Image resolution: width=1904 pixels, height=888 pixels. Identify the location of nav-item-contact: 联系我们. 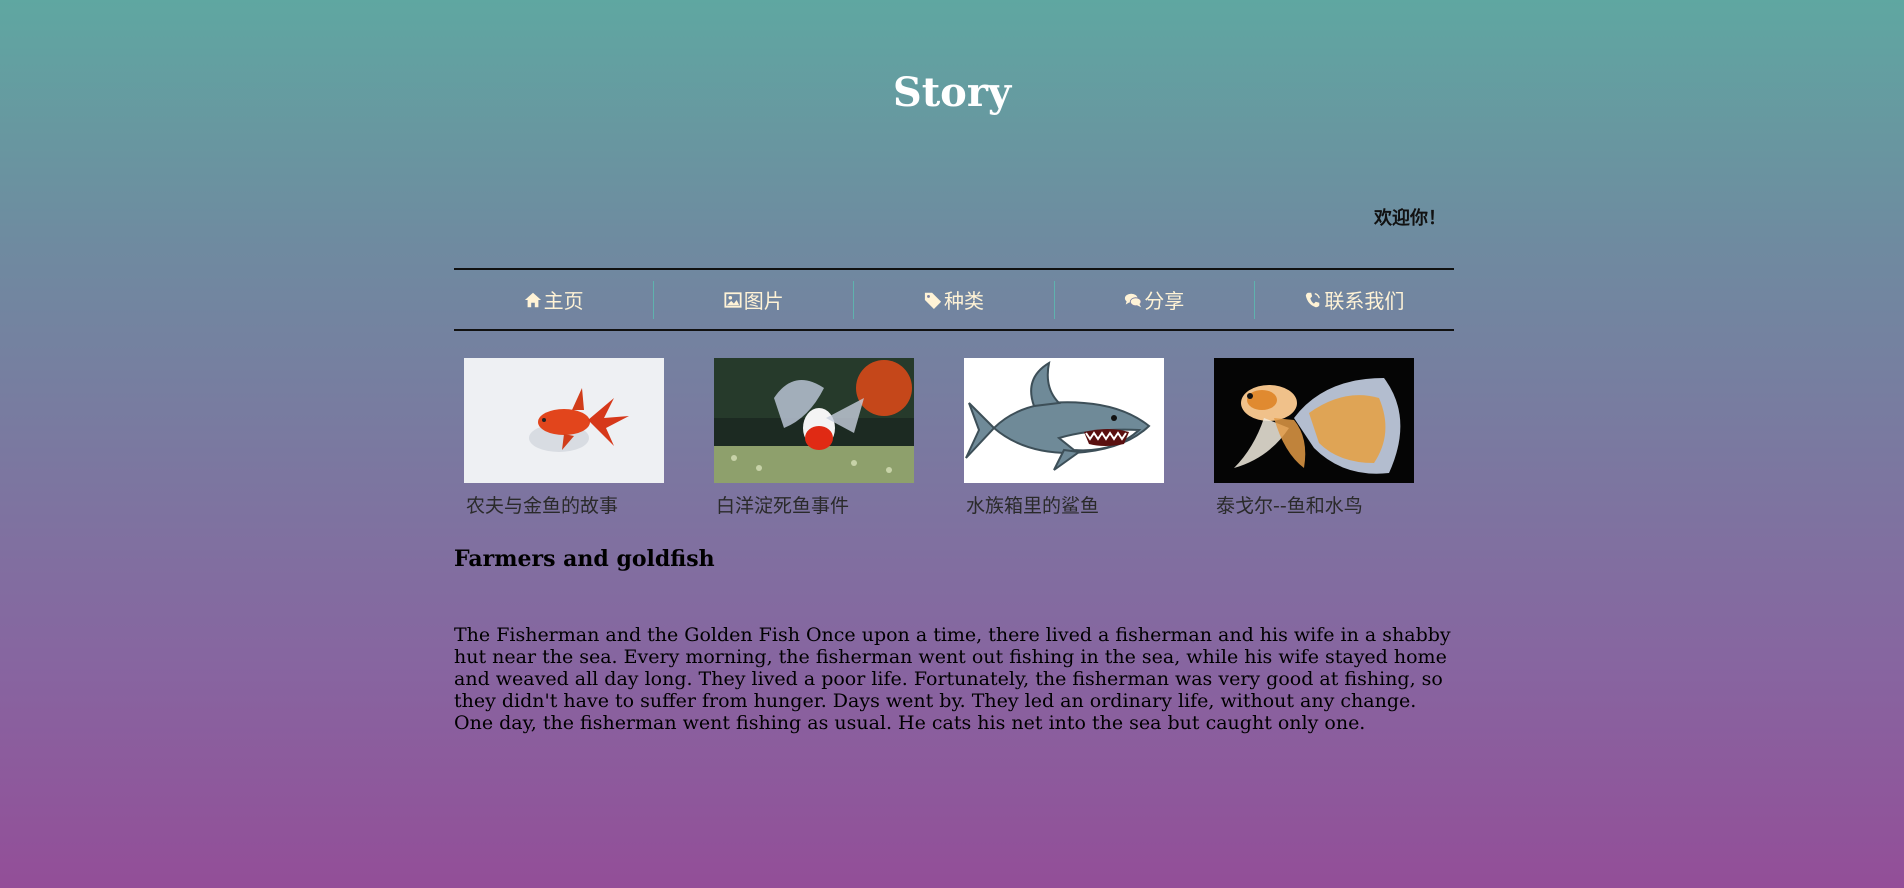
(1354, 300).